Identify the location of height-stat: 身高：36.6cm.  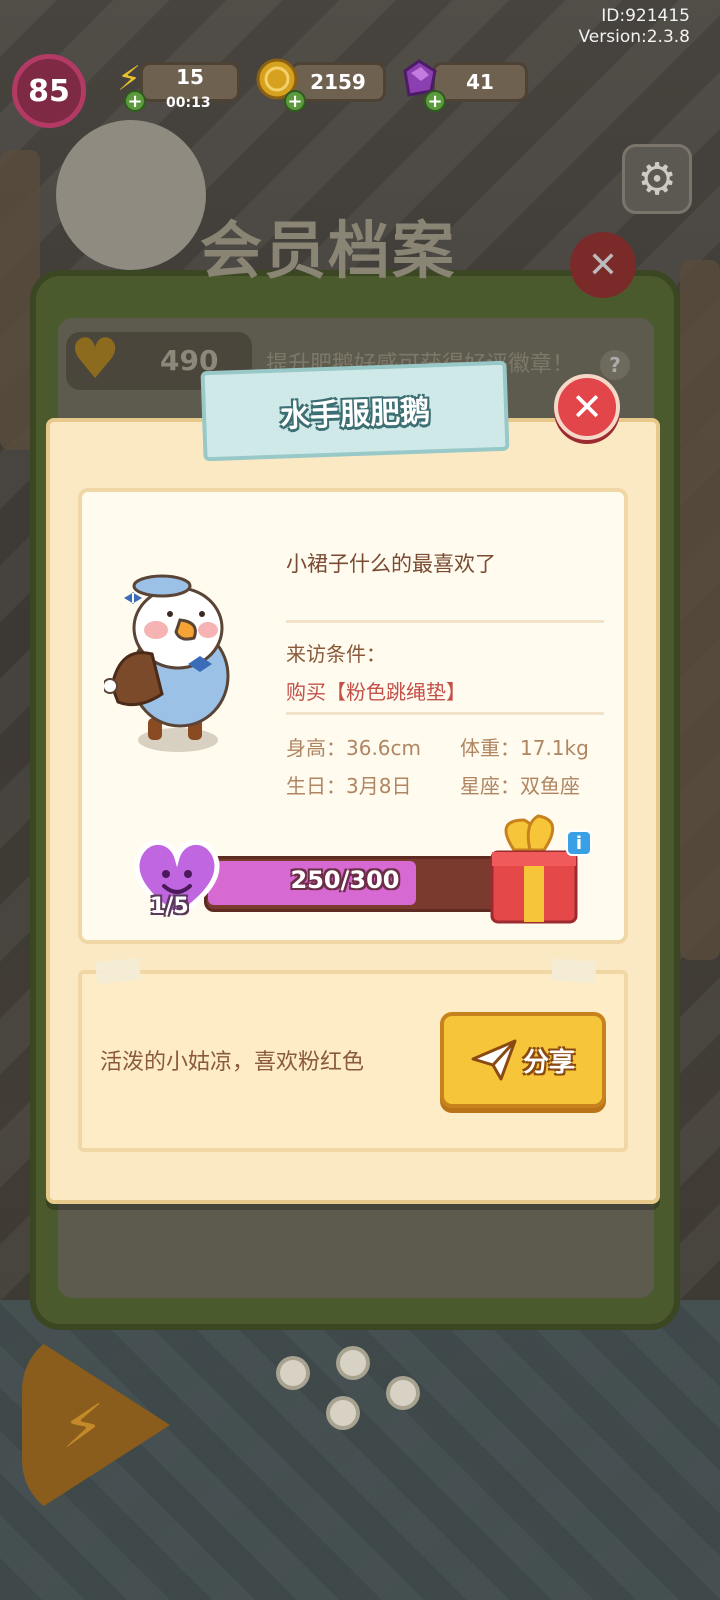
(354, 748).